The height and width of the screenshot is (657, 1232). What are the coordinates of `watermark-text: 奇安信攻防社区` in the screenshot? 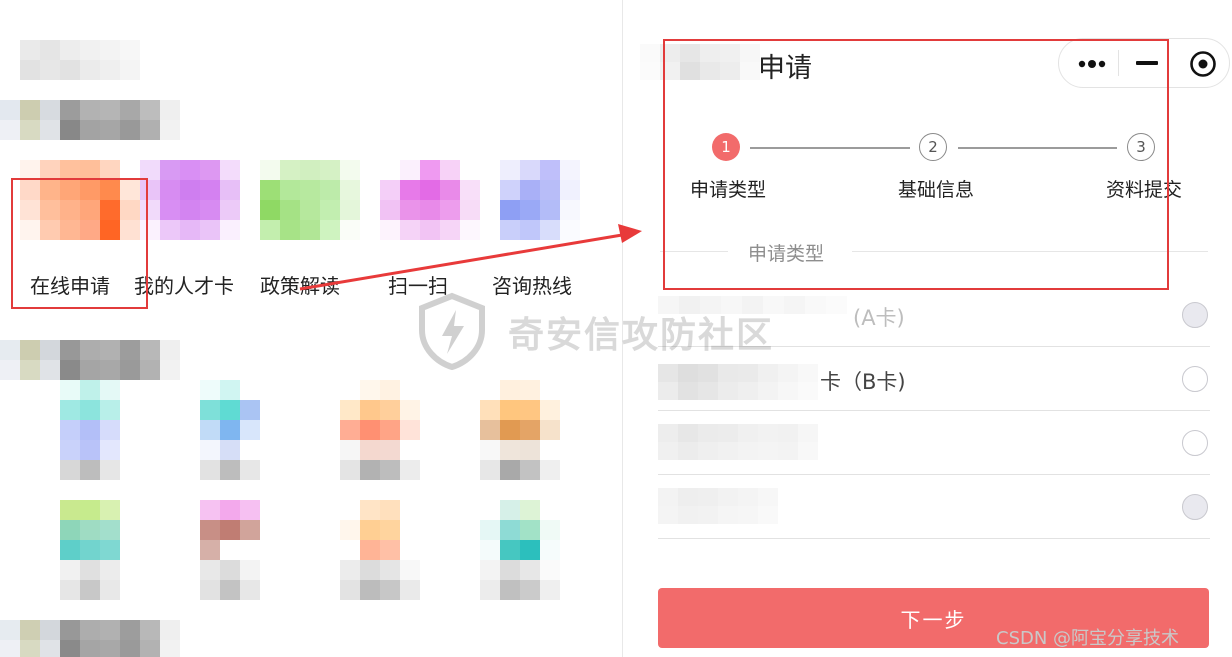 It's located at (641, 335).